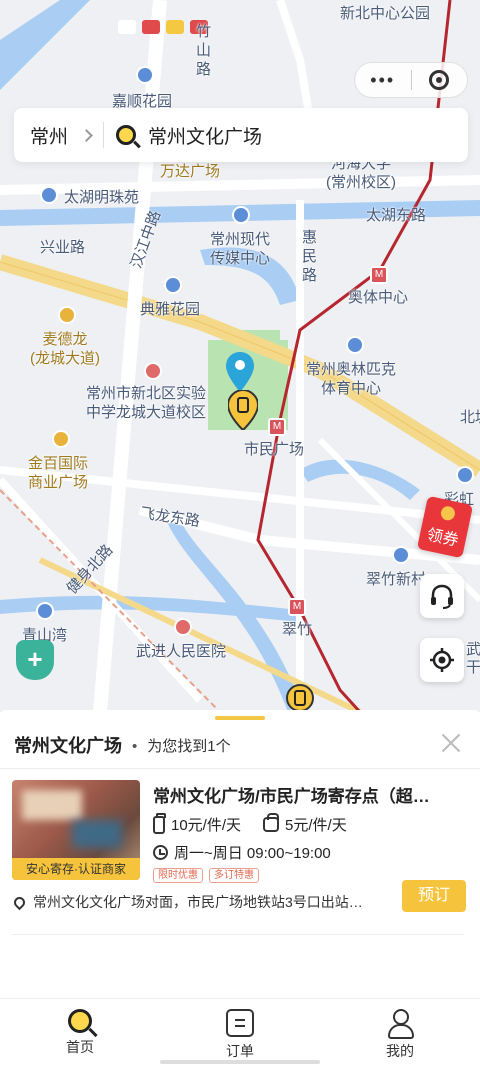  Describe the element at coordinates (76, 830) in the screenshot. I see `store-photo: 安心寄存·认证商家` at that location.